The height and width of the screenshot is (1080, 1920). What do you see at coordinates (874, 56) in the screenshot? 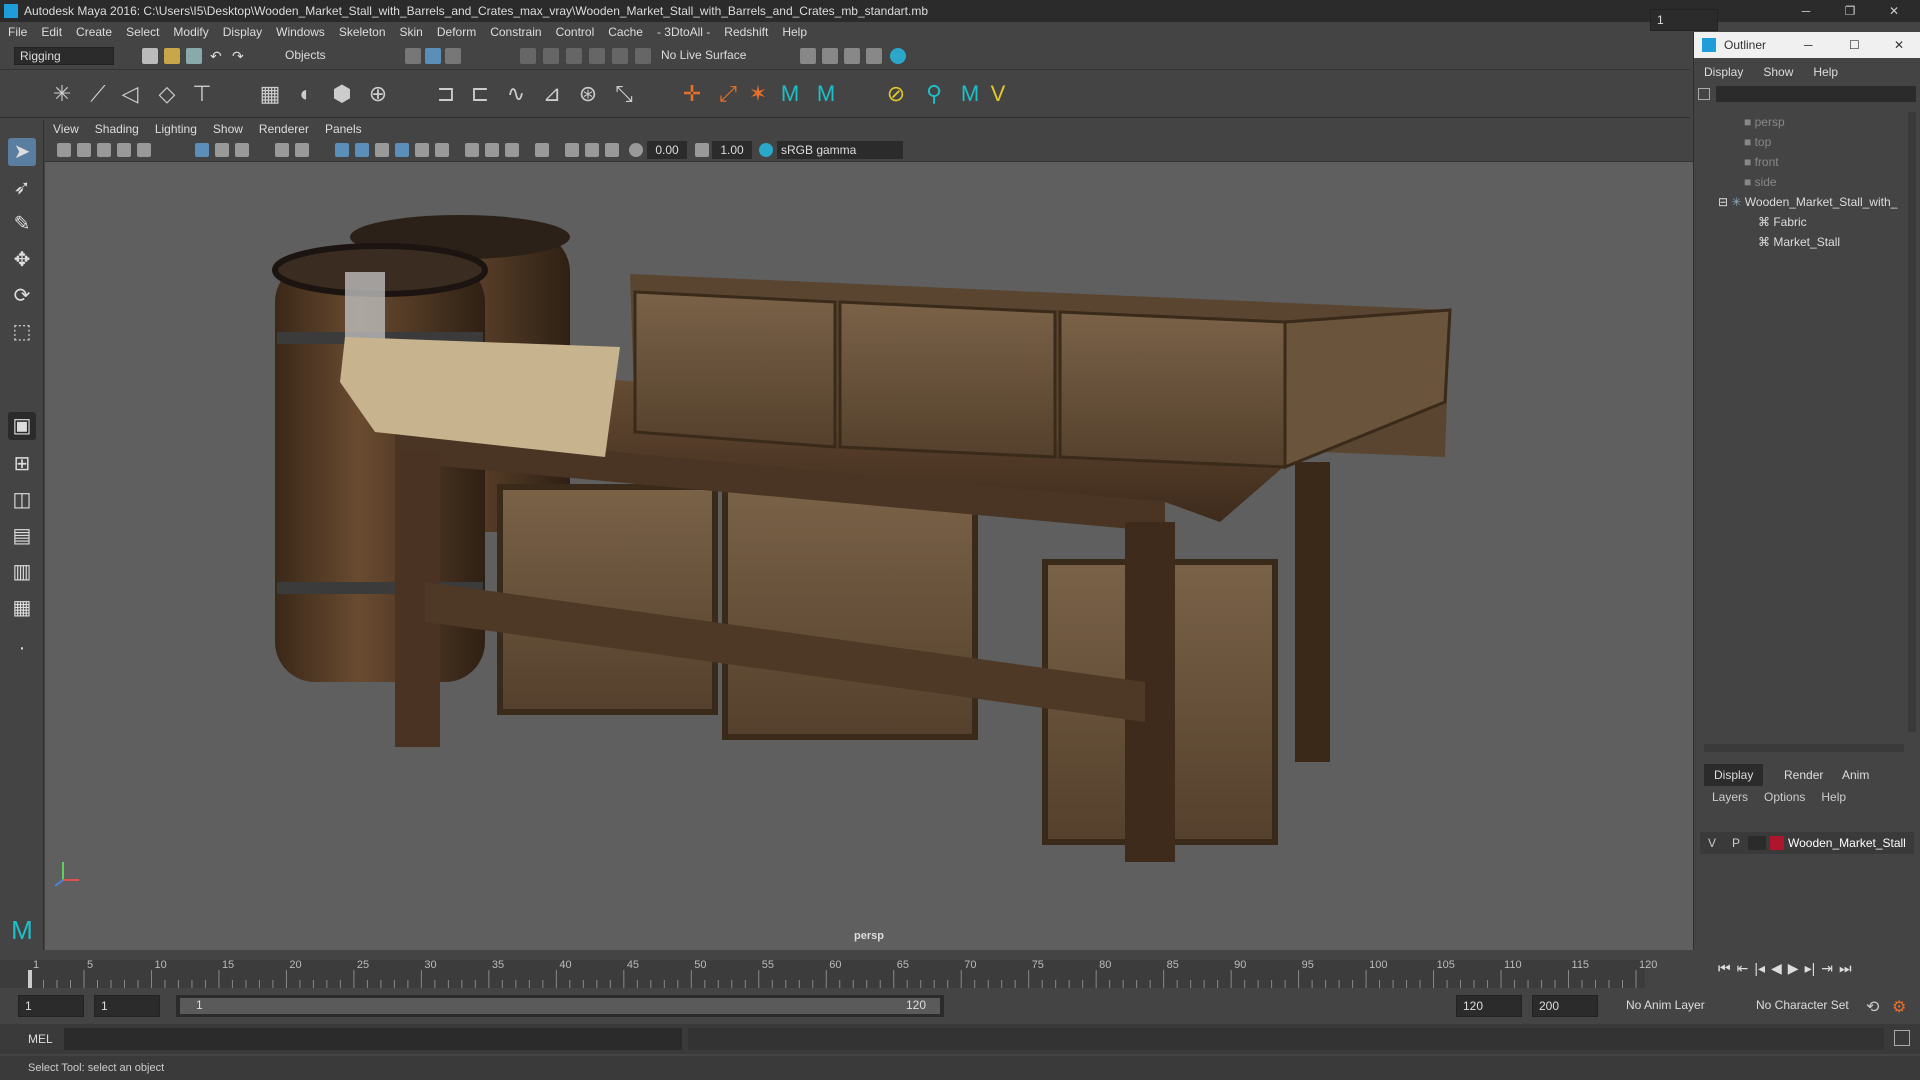
I see `ipr-render-icon` at bounding box center [874, 56].